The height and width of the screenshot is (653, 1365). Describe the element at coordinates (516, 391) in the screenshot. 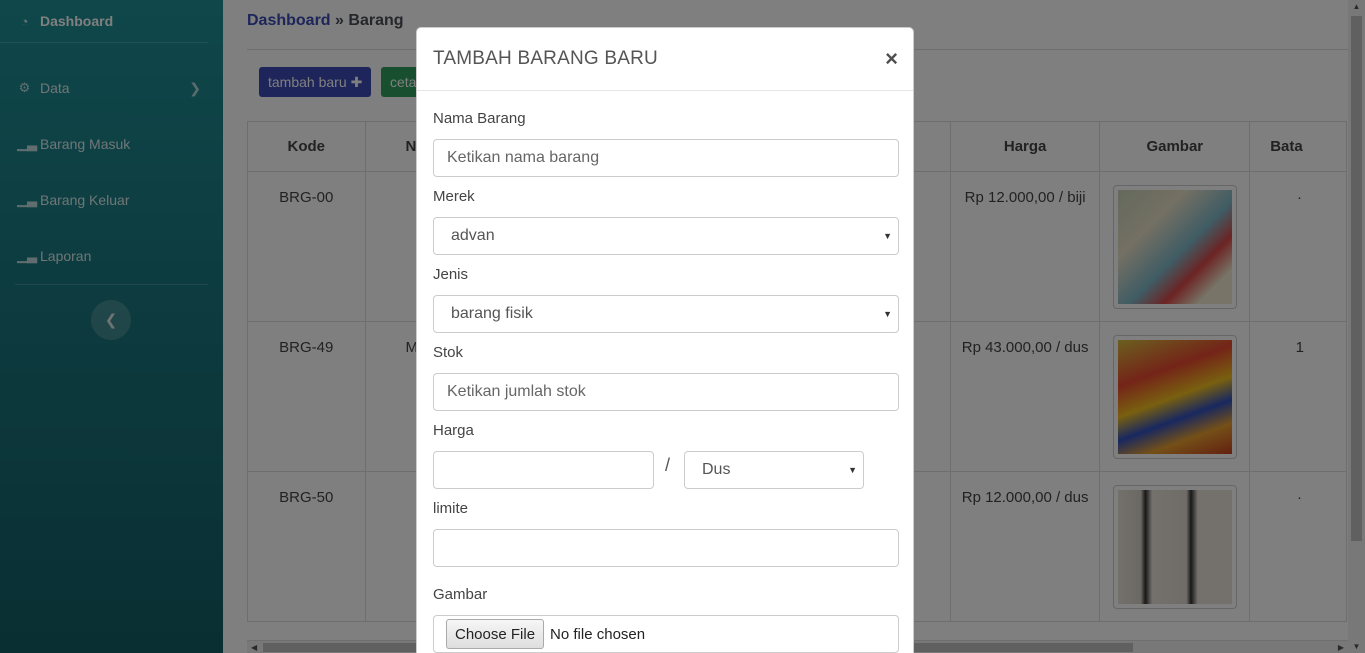

I see `stok-placeholder: Ketikan jumlah stok` at that location.